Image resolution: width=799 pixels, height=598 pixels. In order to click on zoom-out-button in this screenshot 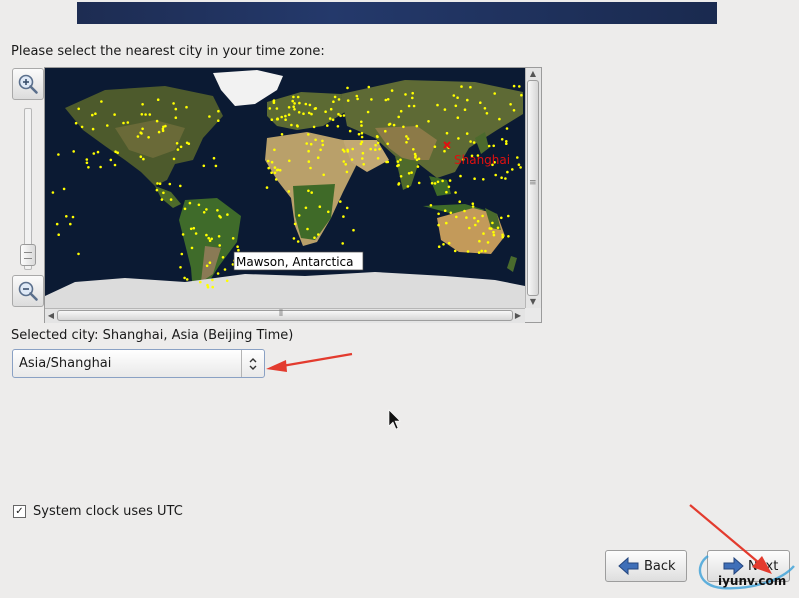, I will do `click(28, 291)`.